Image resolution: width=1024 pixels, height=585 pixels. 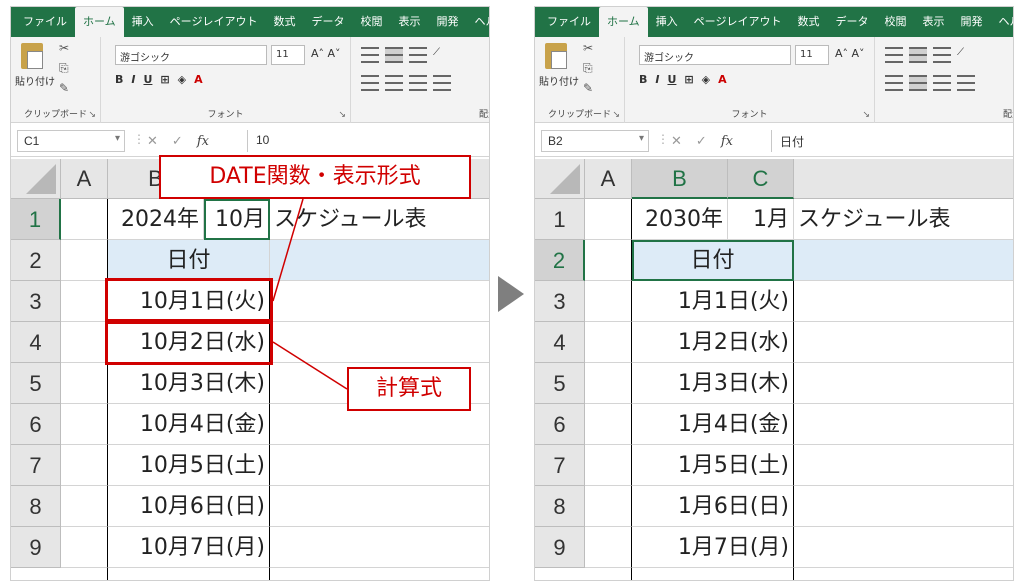 What do you see at coordinates (560, 219) in the screenshot?
I see `row-header-1: 1` at bounding box center [560, 219].